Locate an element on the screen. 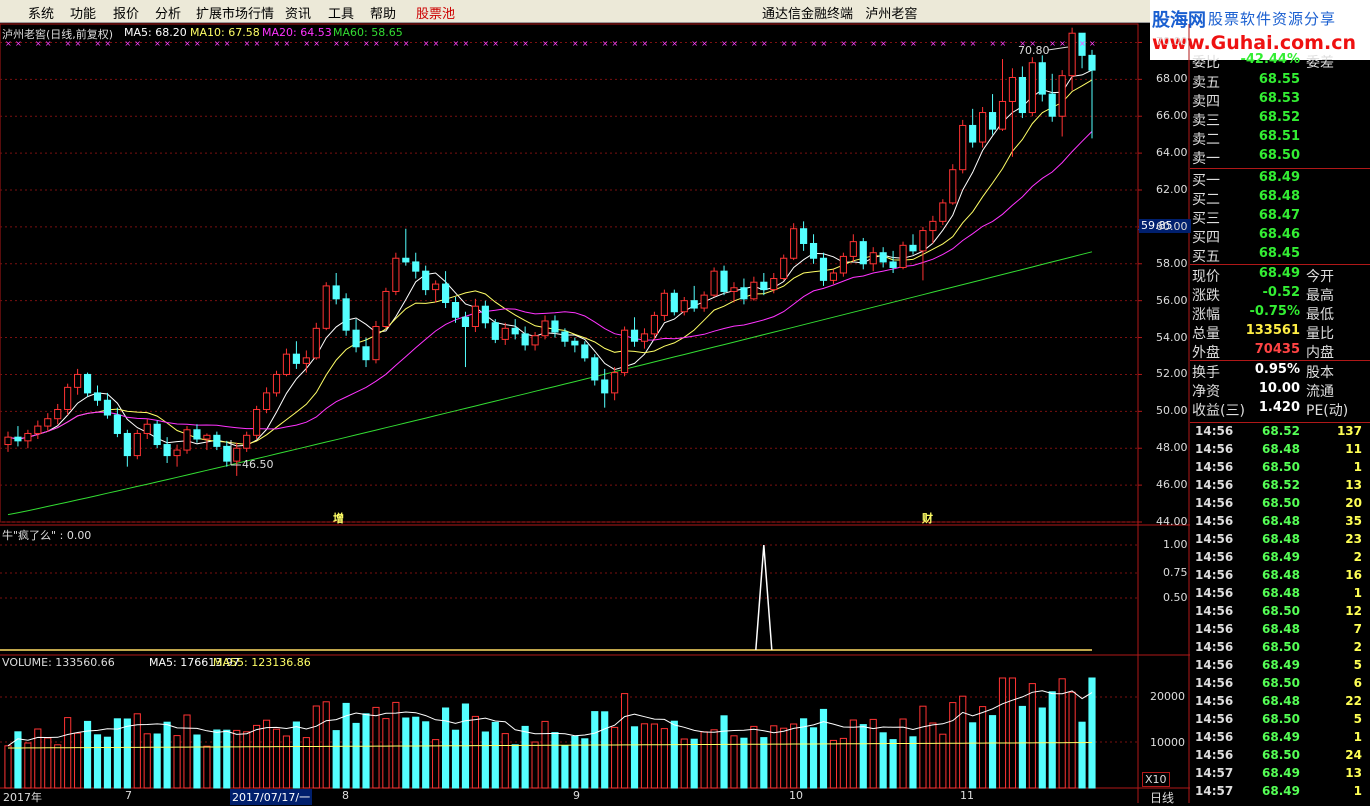 Image resolution: width=1370 pixels, height=806 pixels. stat-row: 外盘 70435 内盘 is located at coordinates (1280, 351).